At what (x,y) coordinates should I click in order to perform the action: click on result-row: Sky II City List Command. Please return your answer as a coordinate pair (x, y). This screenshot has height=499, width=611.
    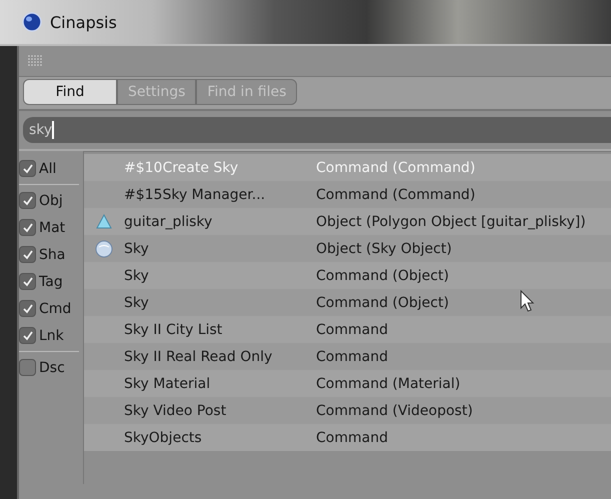
    Looking at the image, I should click on (347, 329).